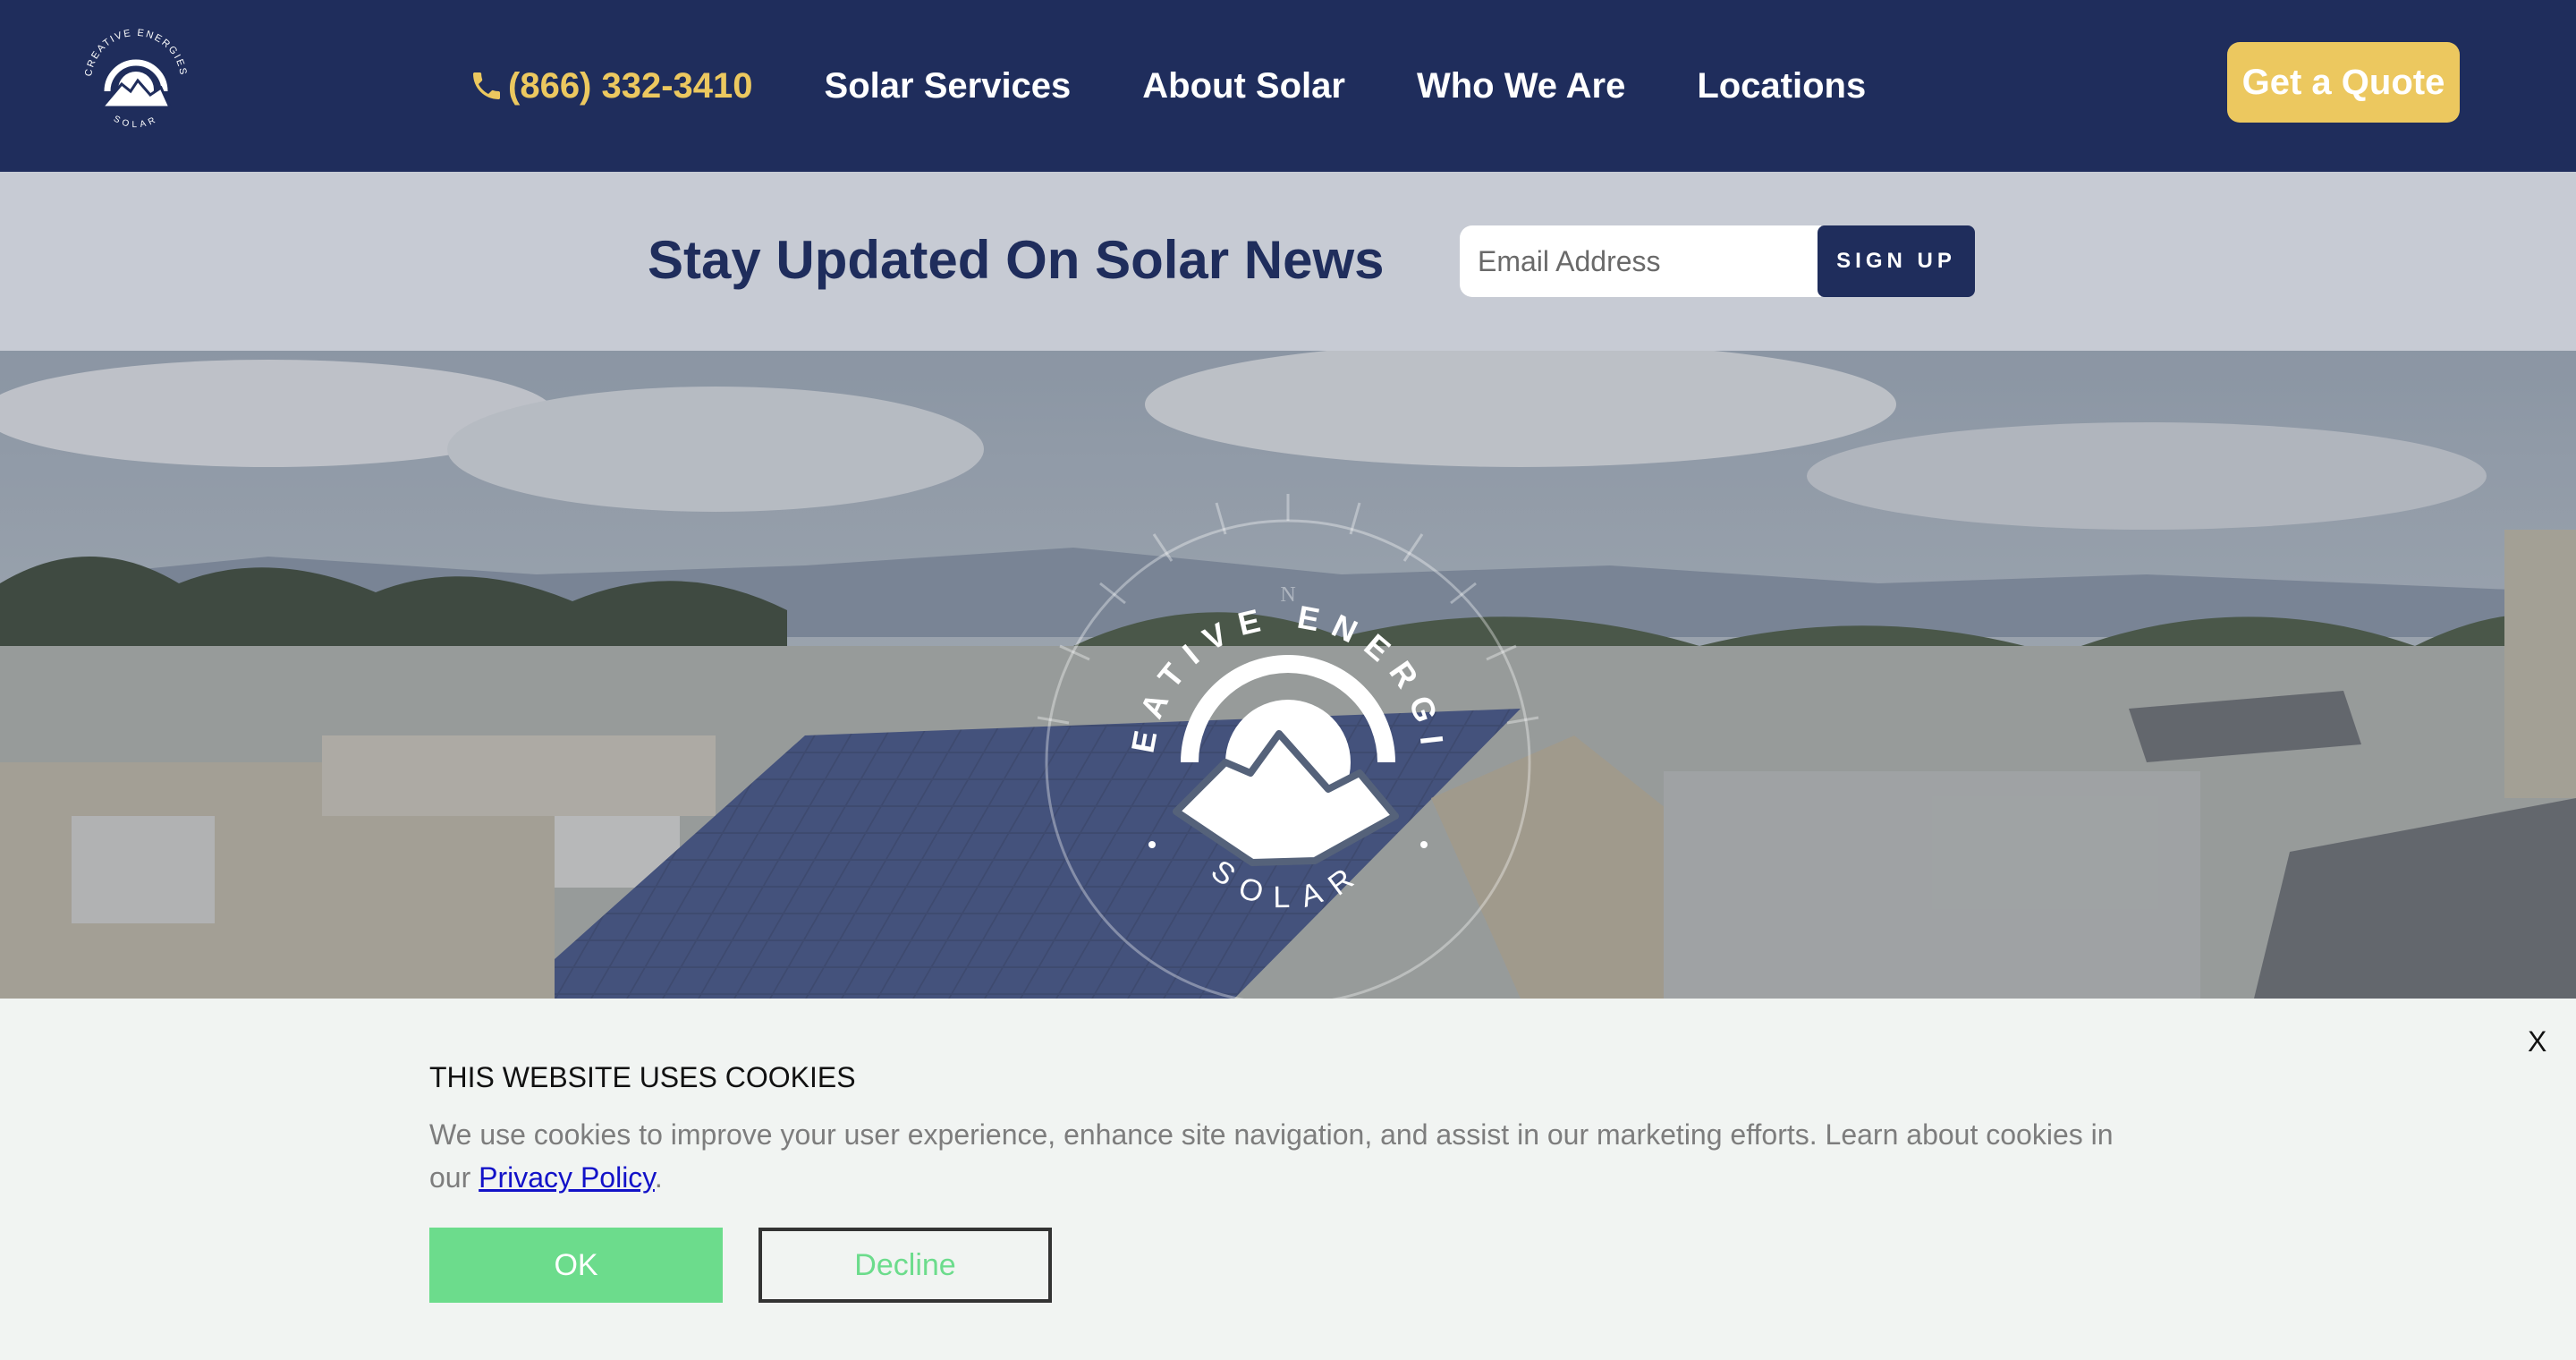 The height and width of the screenshot is (1360, 2576). What do you see at coordinates (136, 80) in the screenshot?
I see `creative-energies-solar-logo: CREATIVE ENERGIES SOLAR` at bounding box center [136, 80].